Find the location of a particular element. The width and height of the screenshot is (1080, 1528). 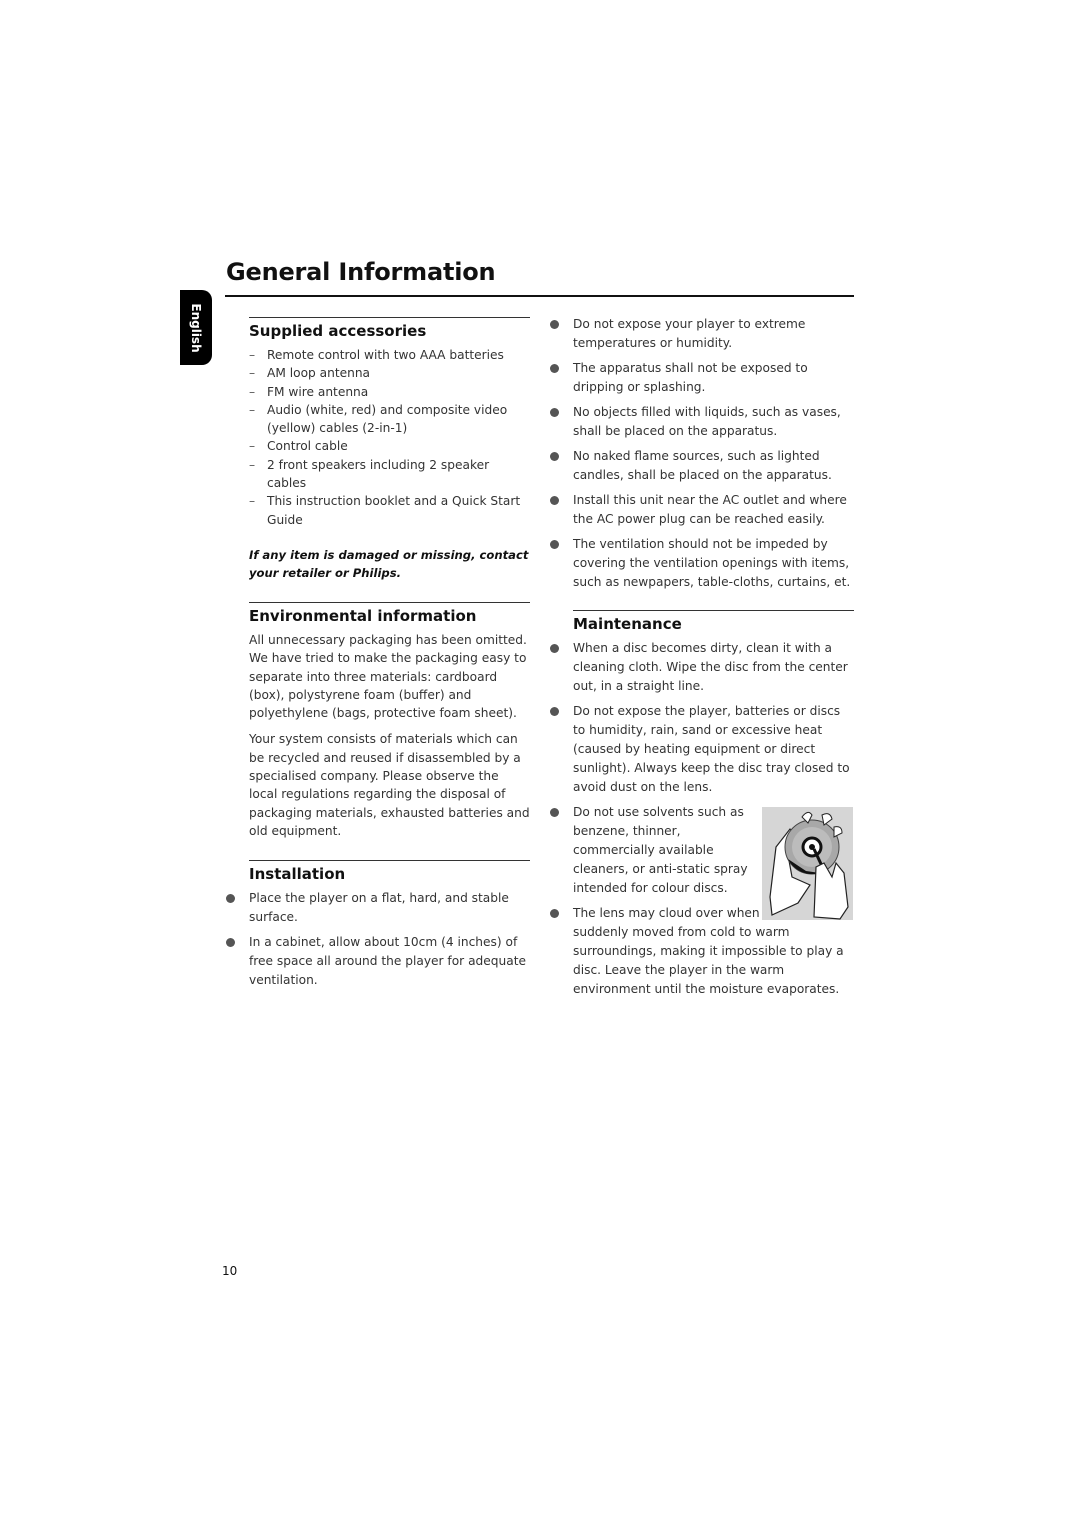

disc-cleaning-illustration is located at coordinates (807, 863).